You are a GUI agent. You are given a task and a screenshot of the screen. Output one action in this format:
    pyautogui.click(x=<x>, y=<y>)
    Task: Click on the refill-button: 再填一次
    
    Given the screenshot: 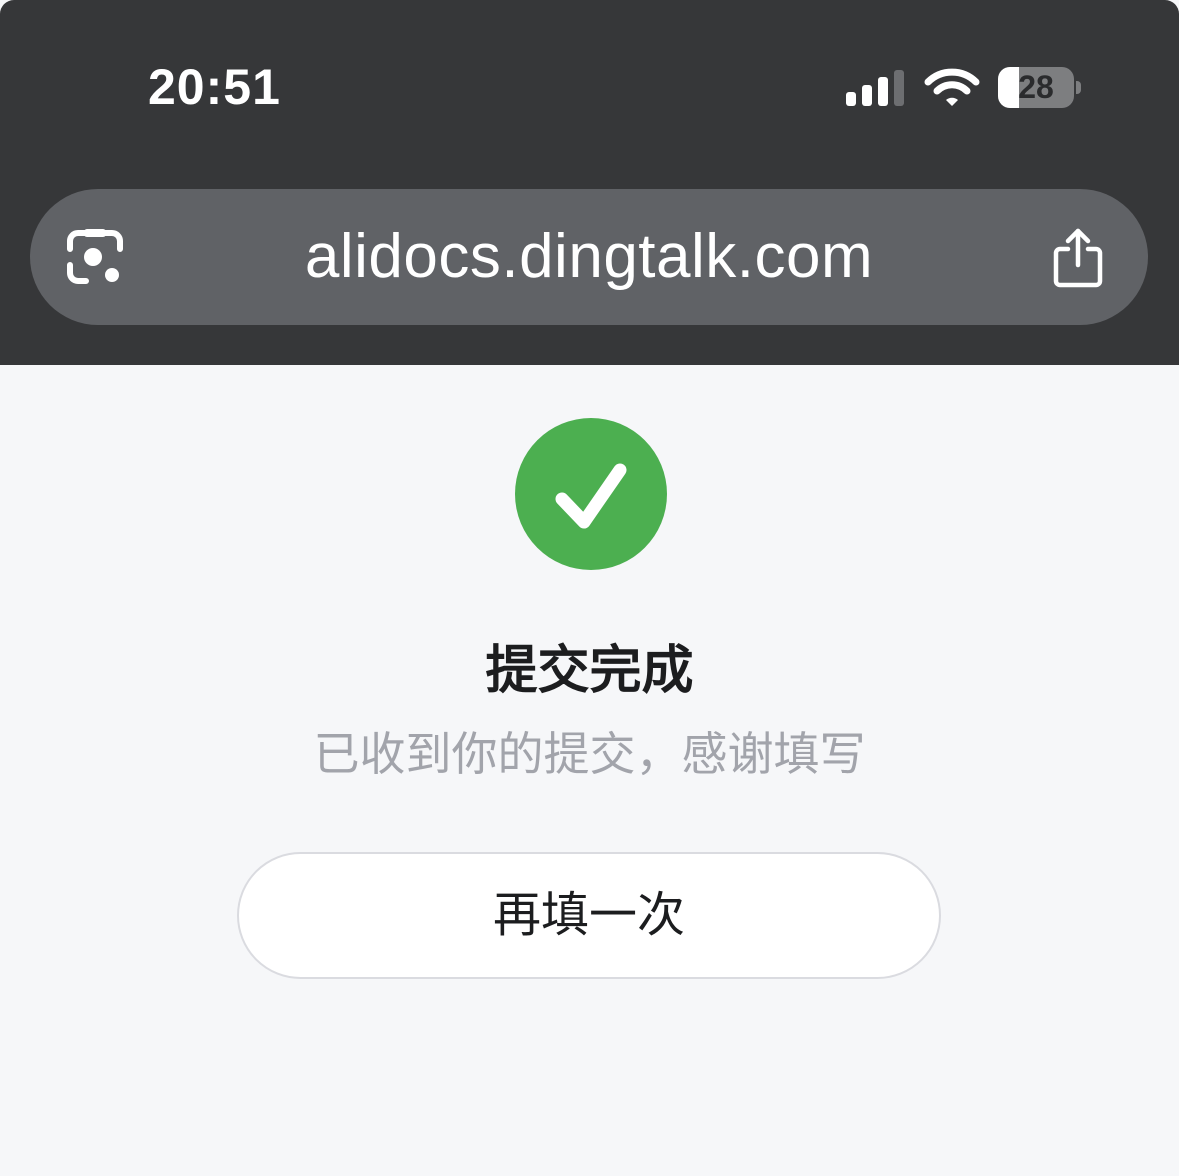 What is the action you would take?
    pyautogui.click(x=589, y=915)
    